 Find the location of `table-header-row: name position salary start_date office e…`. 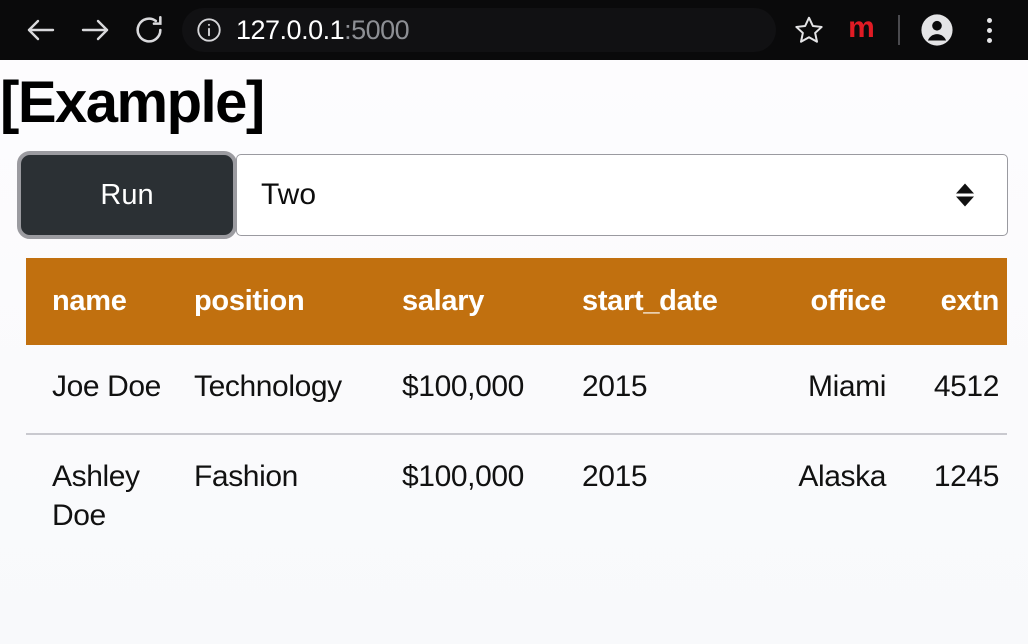

table-header-row: name position salary start_date office e… is located at coordinates (516, 301).